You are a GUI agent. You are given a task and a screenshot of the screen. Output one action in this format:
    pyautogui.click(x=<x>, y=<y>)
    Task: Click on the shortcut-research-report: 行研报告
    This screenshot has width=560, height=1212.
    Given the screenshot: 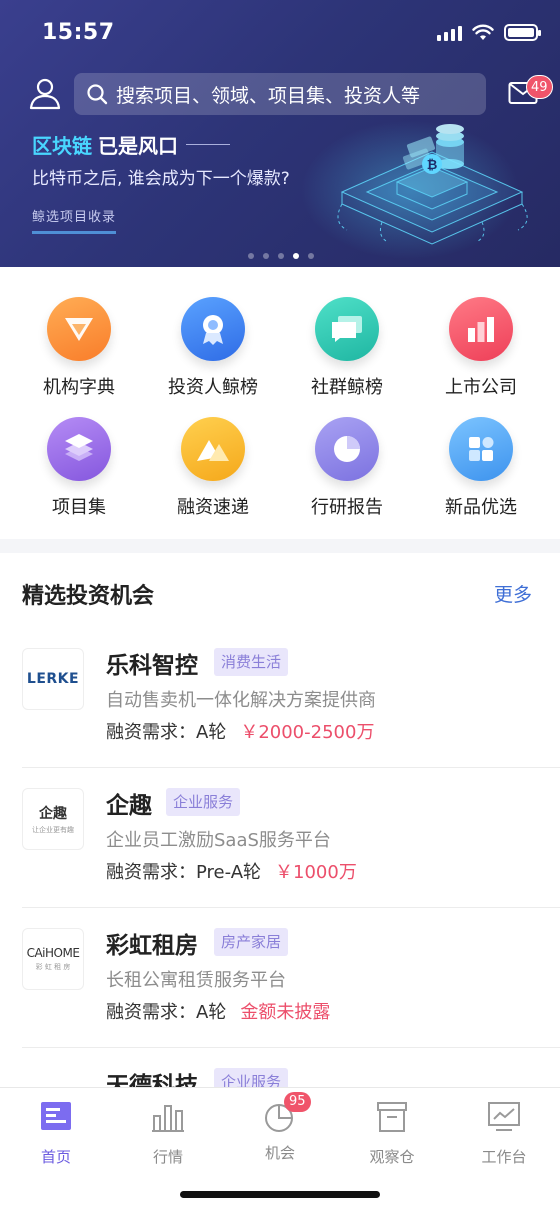 What is the action you would take?
    pyautogui.click(x=347, y=468)
    